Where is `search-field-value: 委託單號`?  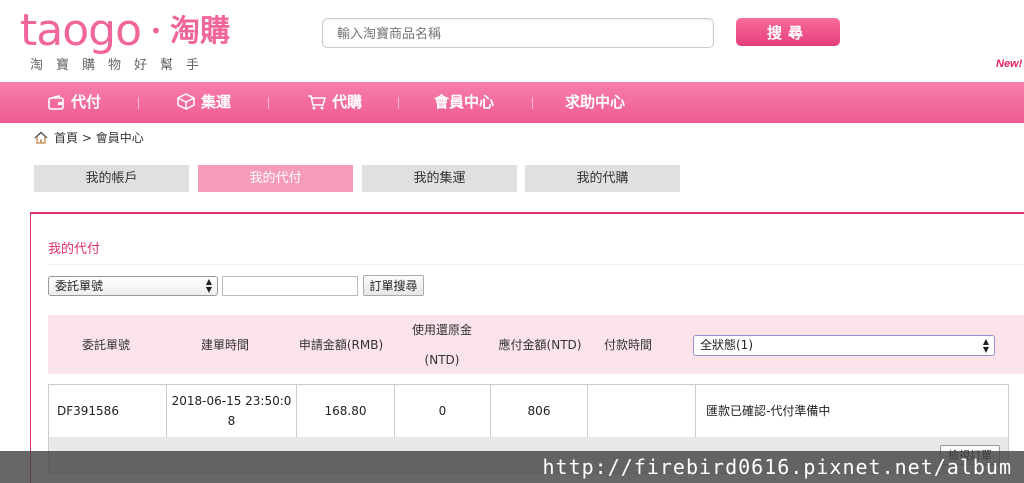 search-field-value: 委託單號 is located at coordinates (79, 286).